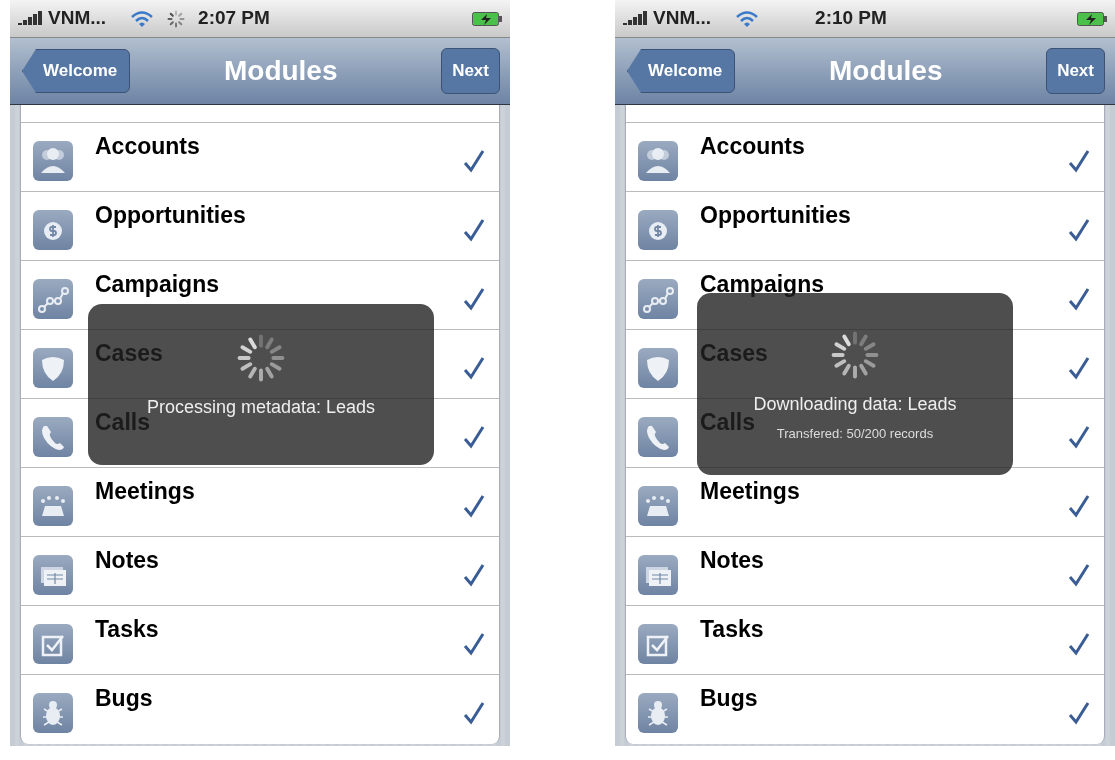 Image resolution: width=1115 pixels, height=760 pixels. What do you see at coordinates (234, 18) in the screenshot?
I see `clock-label: 2:07 PM` at bounding box center [234, 18].